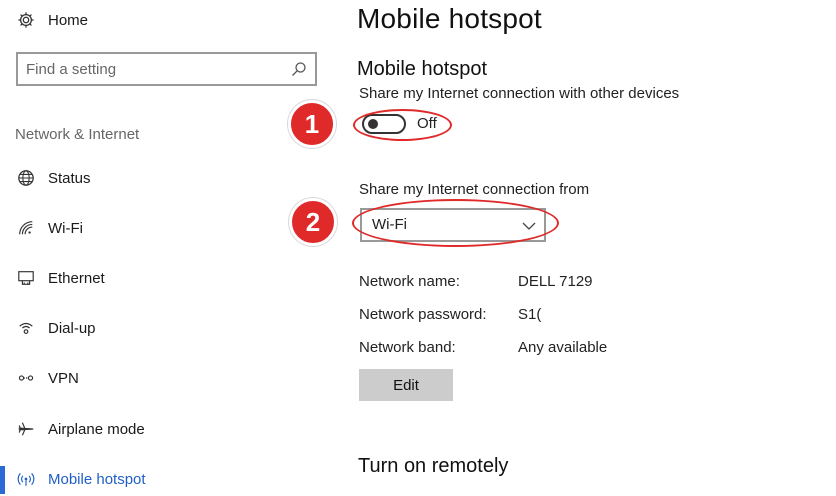  Describe the element at coordinates (168, 328) in the screenshot. I see `sidebar-item-dialup: Dial-up` at that location.